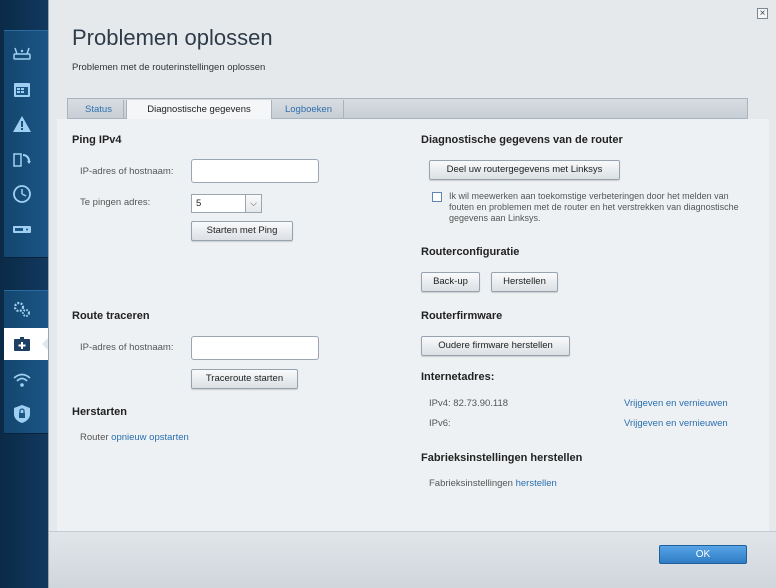  I want to click on start-traceroute-button: Traceroute starten, so click(244, 379).